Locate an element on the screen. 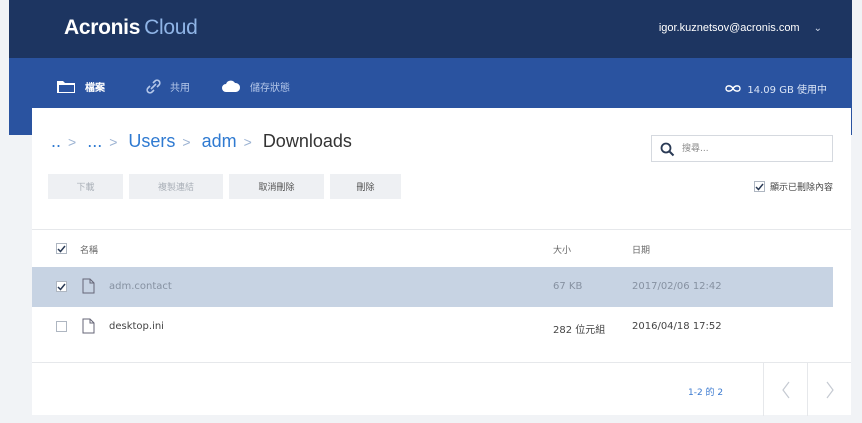 This screenshot has width=862, height=423. table-header: 名稱 大小 日期 is located at coordinates (441, 248).